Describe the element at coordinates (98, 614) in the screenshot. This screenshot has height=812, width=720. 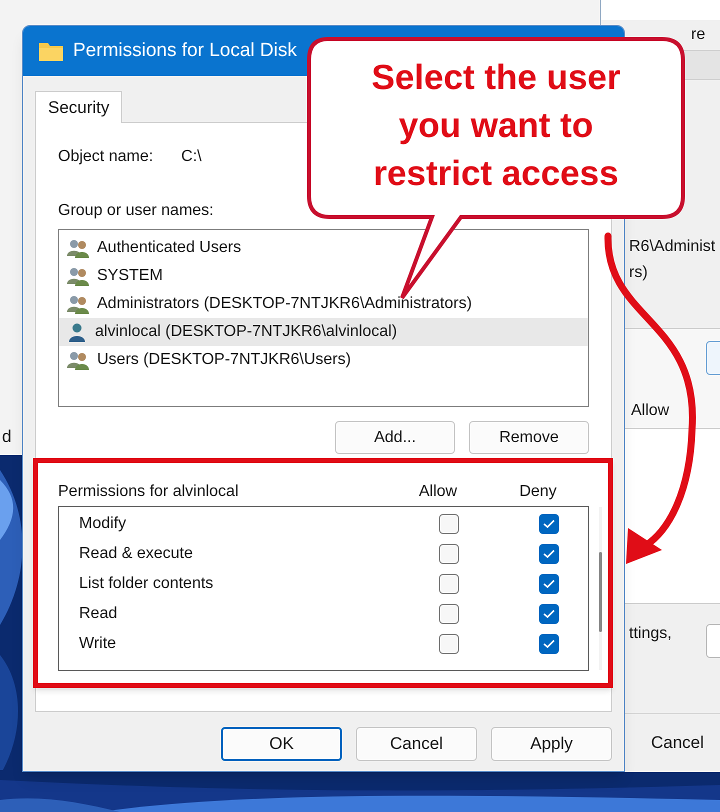
I see `permission-name: Read` at that location.